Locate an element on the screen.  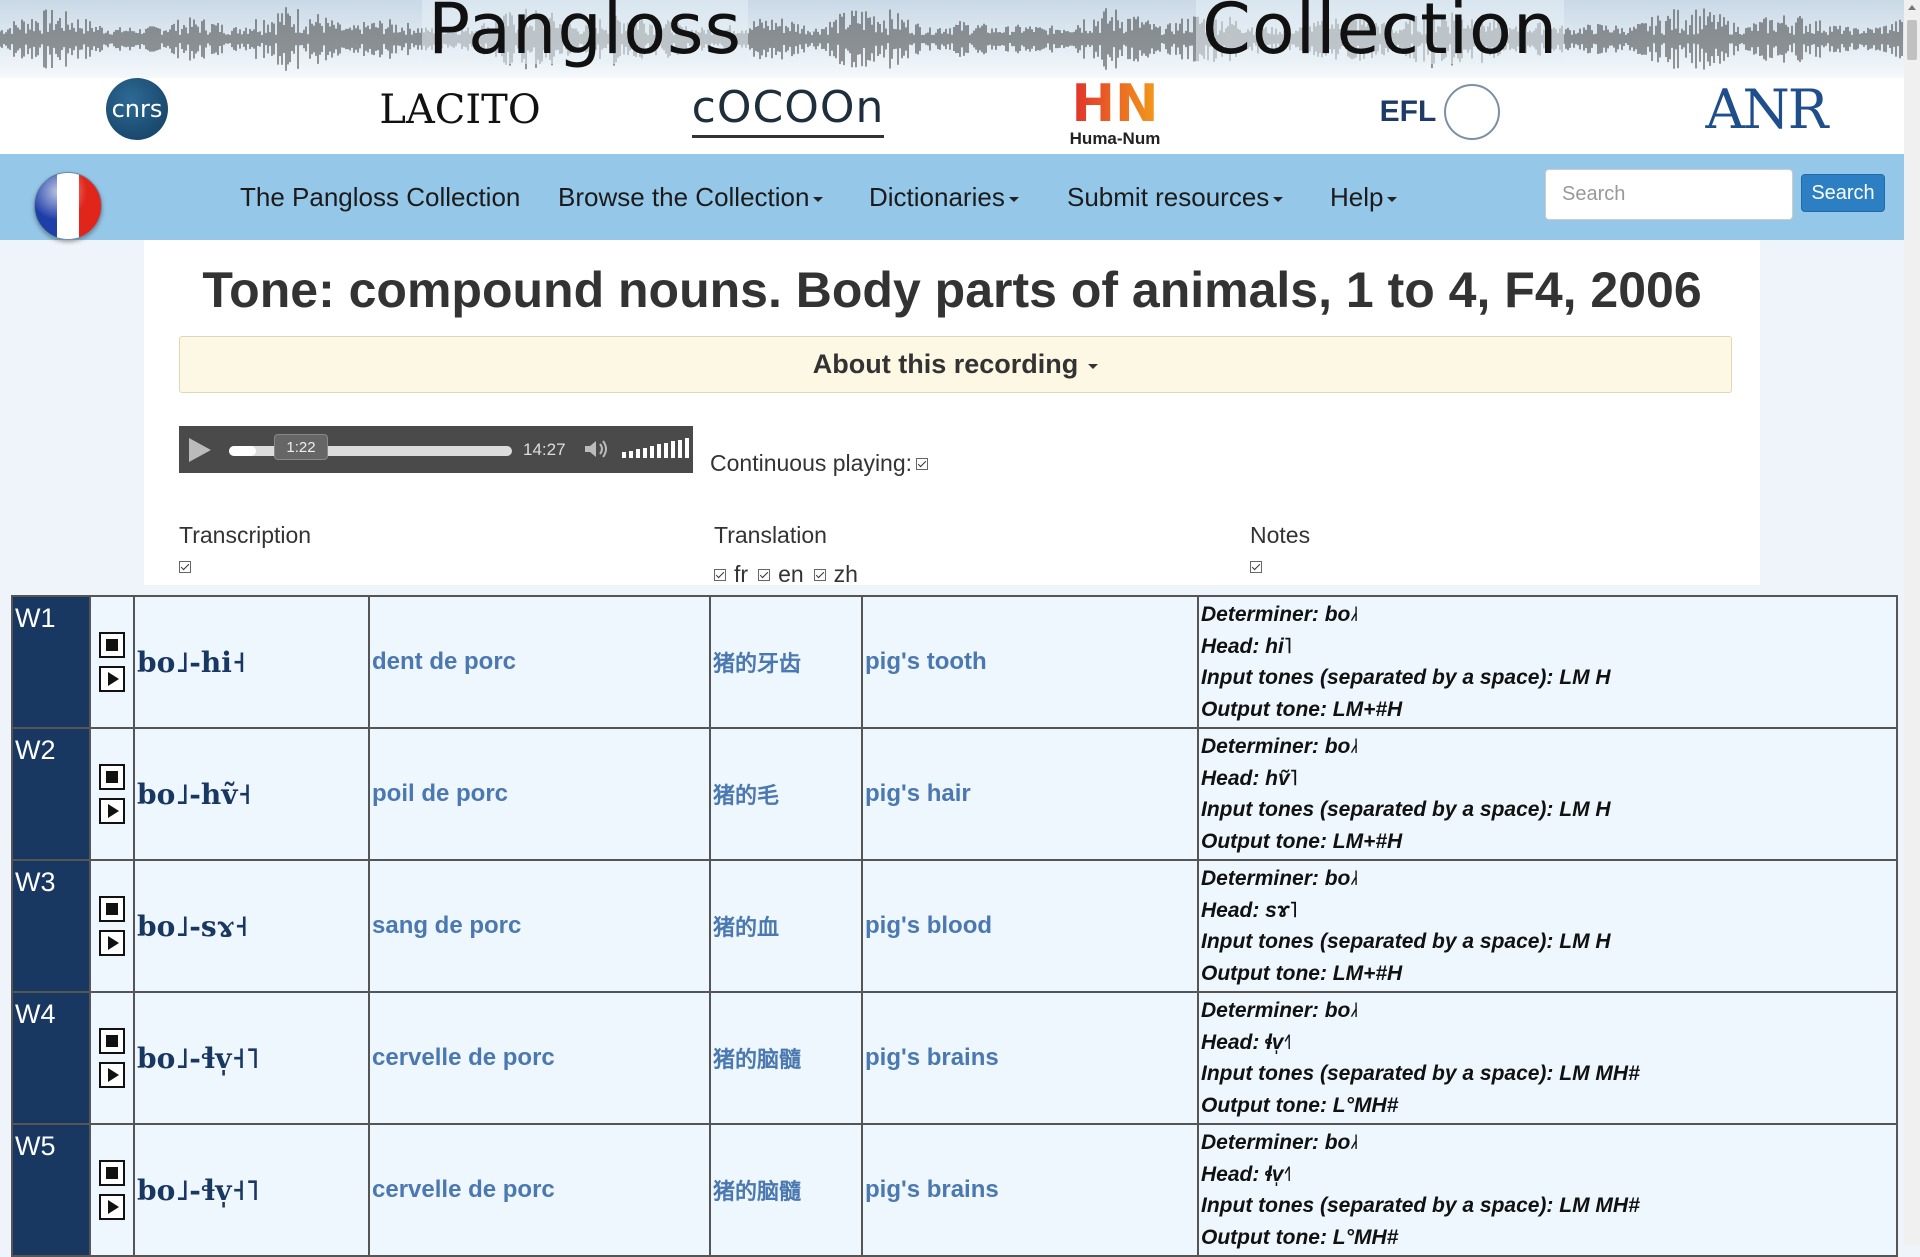
translation-en-cell: pig's hair is located at coordinates (1030, 794).